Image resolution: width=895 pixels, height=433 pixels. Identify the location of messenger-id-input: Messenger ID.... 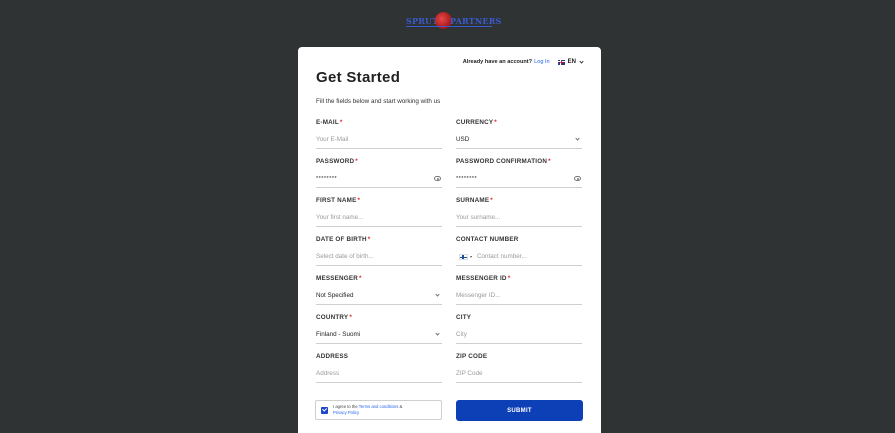
(519, 296).